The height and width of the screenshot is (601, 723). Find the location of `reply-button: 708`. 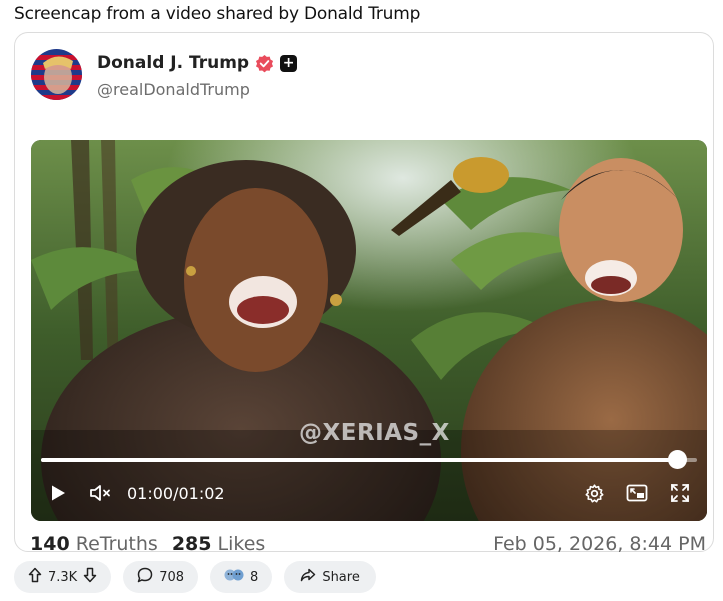

reply-button: 708 is located at coordinates (161, 577).